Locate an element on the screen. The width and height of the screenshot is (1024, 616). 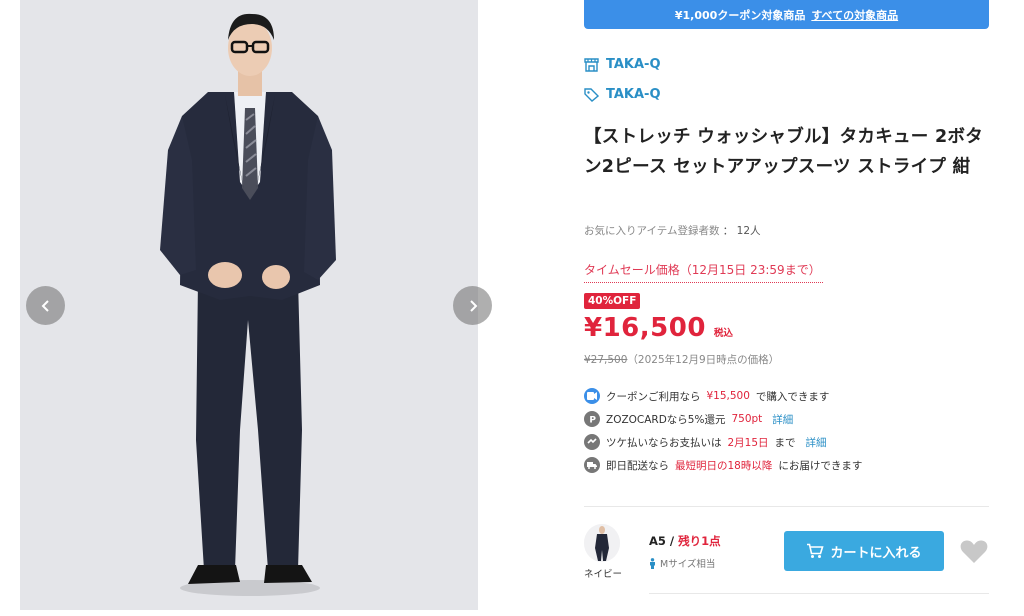
benefit-highlight: 最短明日の18時以降 is located at coordinates (724, 465).